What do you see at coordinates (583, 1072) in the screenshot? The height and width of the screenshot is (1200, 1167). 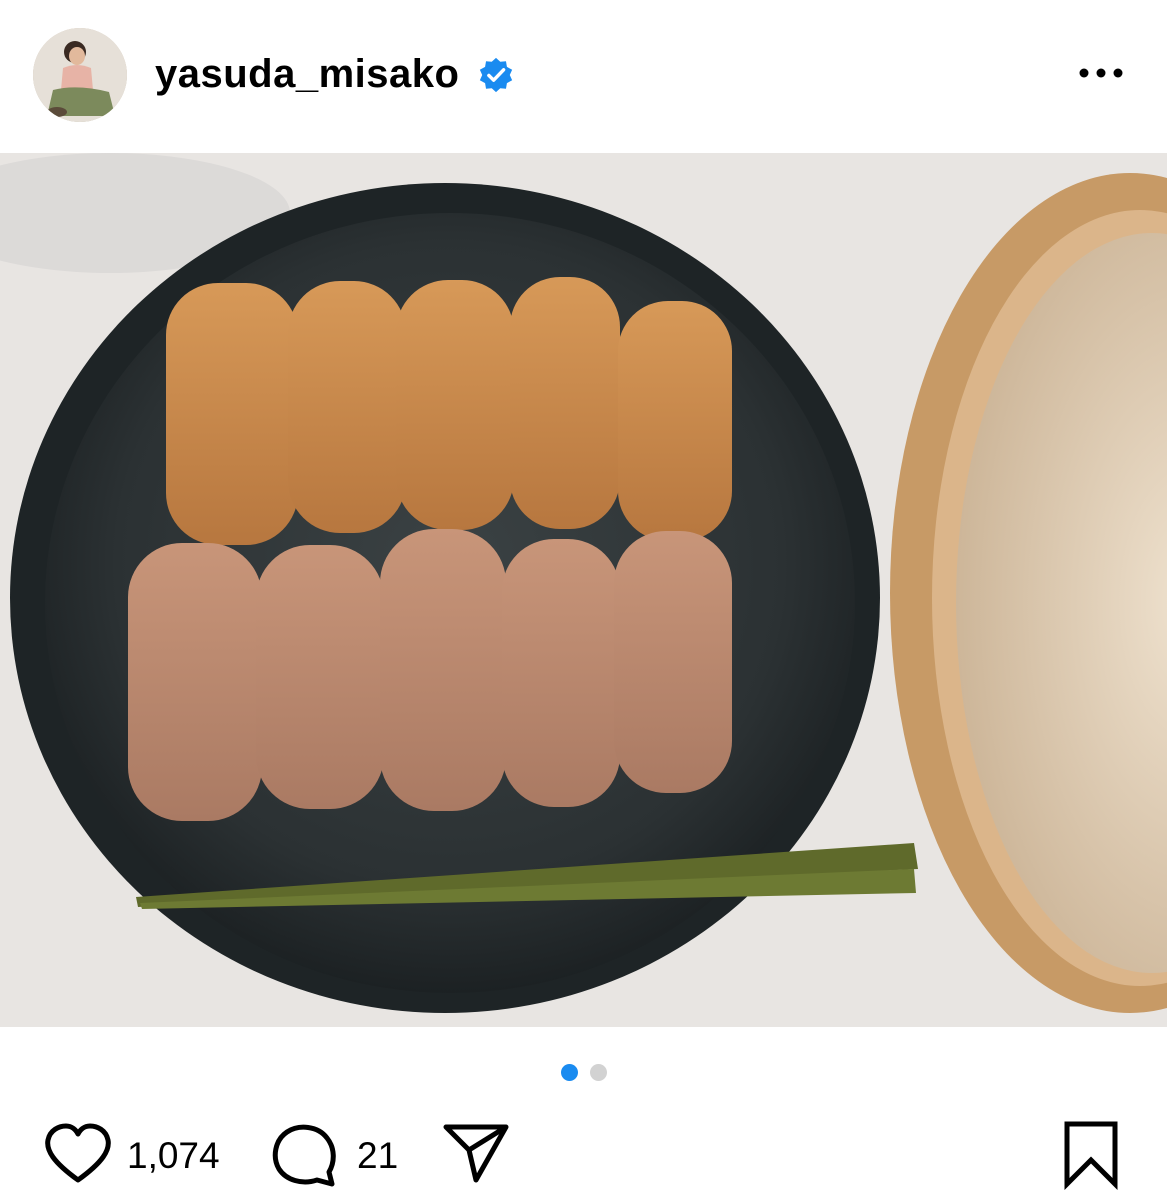 I see `carousel-indicator` at bounding box center [583, 1072].